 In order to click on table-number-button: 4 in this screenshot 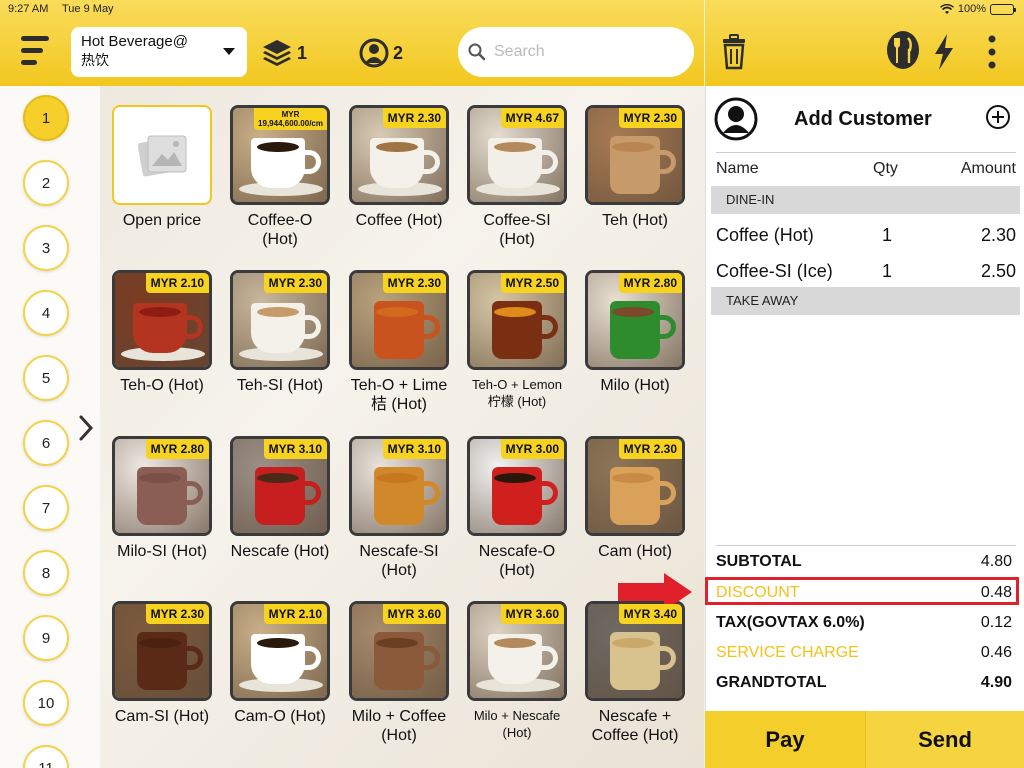, I will do `click(46, 313)`.